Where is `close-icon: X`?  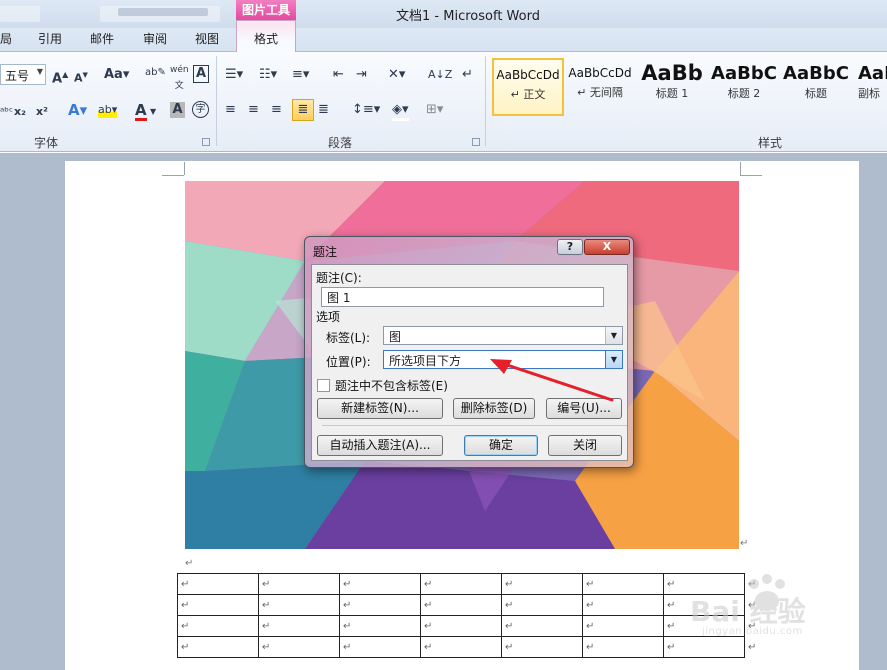
close-icon: X is located at coordinates (607, 246).